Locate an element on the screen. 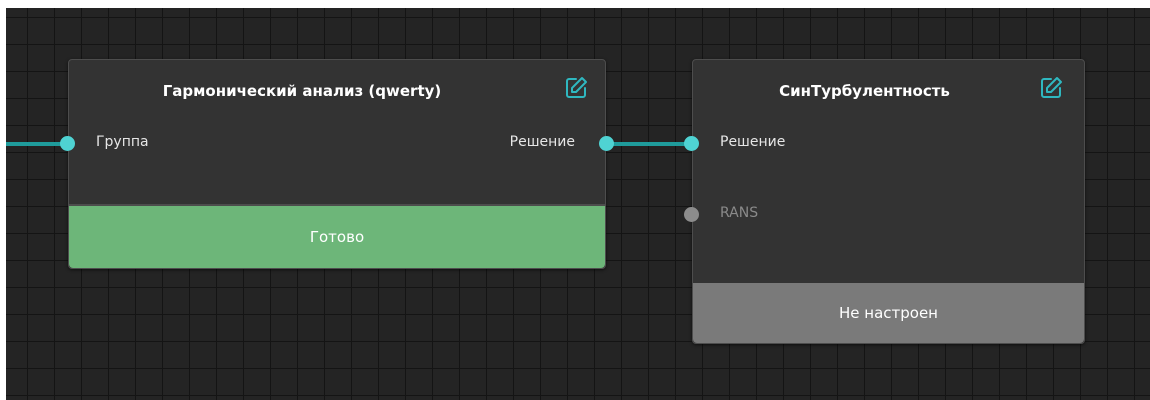 This screenshot has height=400, width=1150. input-label-group: Группа is located at coordinates (122, 142).